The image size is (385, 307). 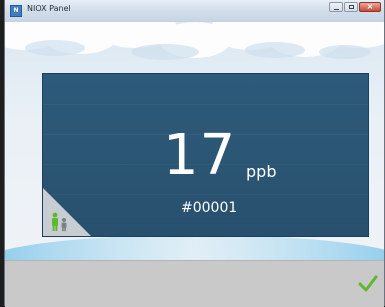 What do you see at coordinates (368, 284) in the screenshot?
I see `checkmark-icon` at bounding box center [368, 284].